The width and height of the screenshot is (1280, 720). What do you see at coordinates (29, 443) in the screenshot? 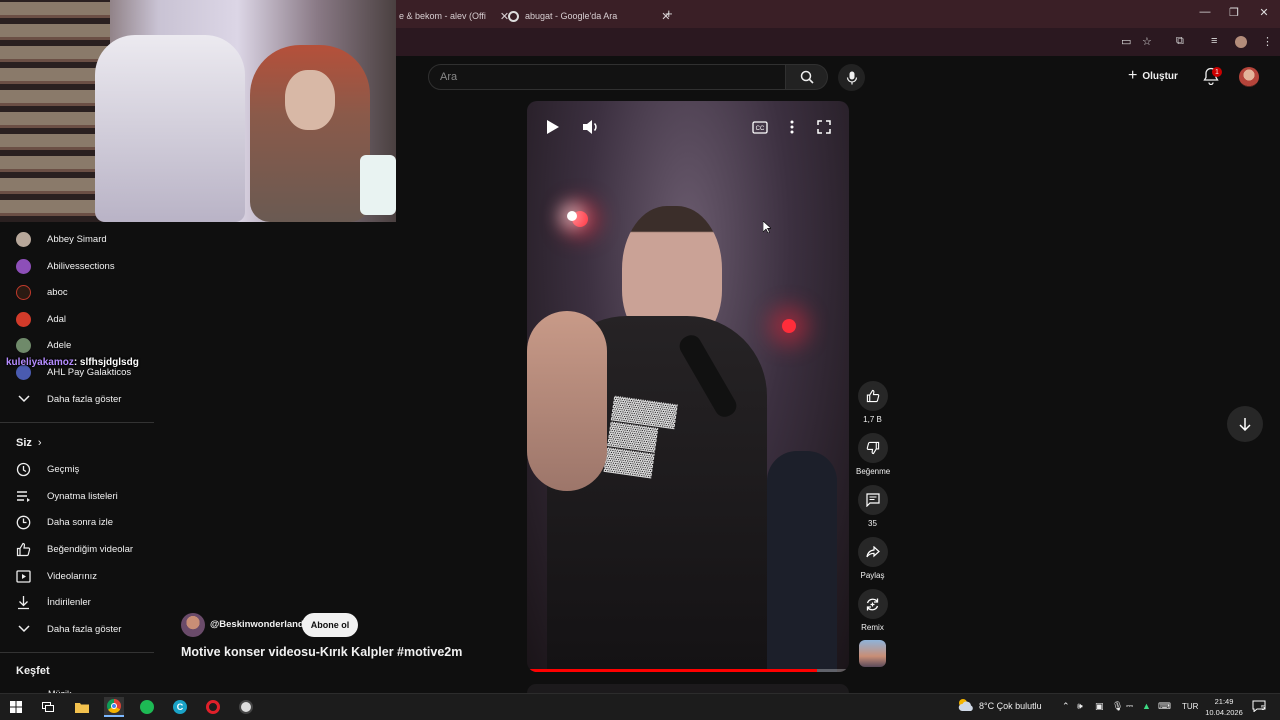
I see `you-section-header: Siz ›` at bounding box center [29, 443].